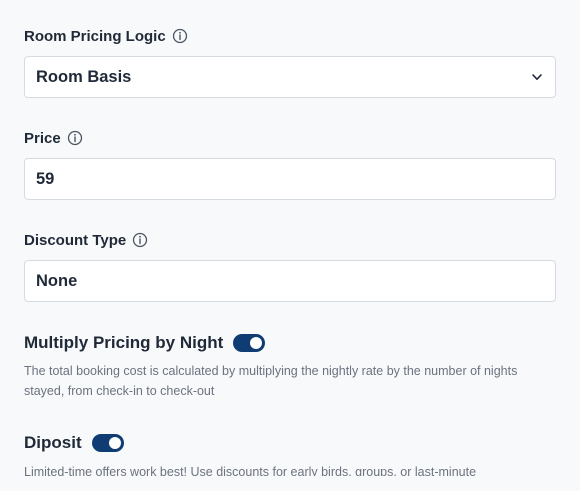  I want to click on room-pricing-field: Room Pricing Logic Room Basis, so click(290, 61).